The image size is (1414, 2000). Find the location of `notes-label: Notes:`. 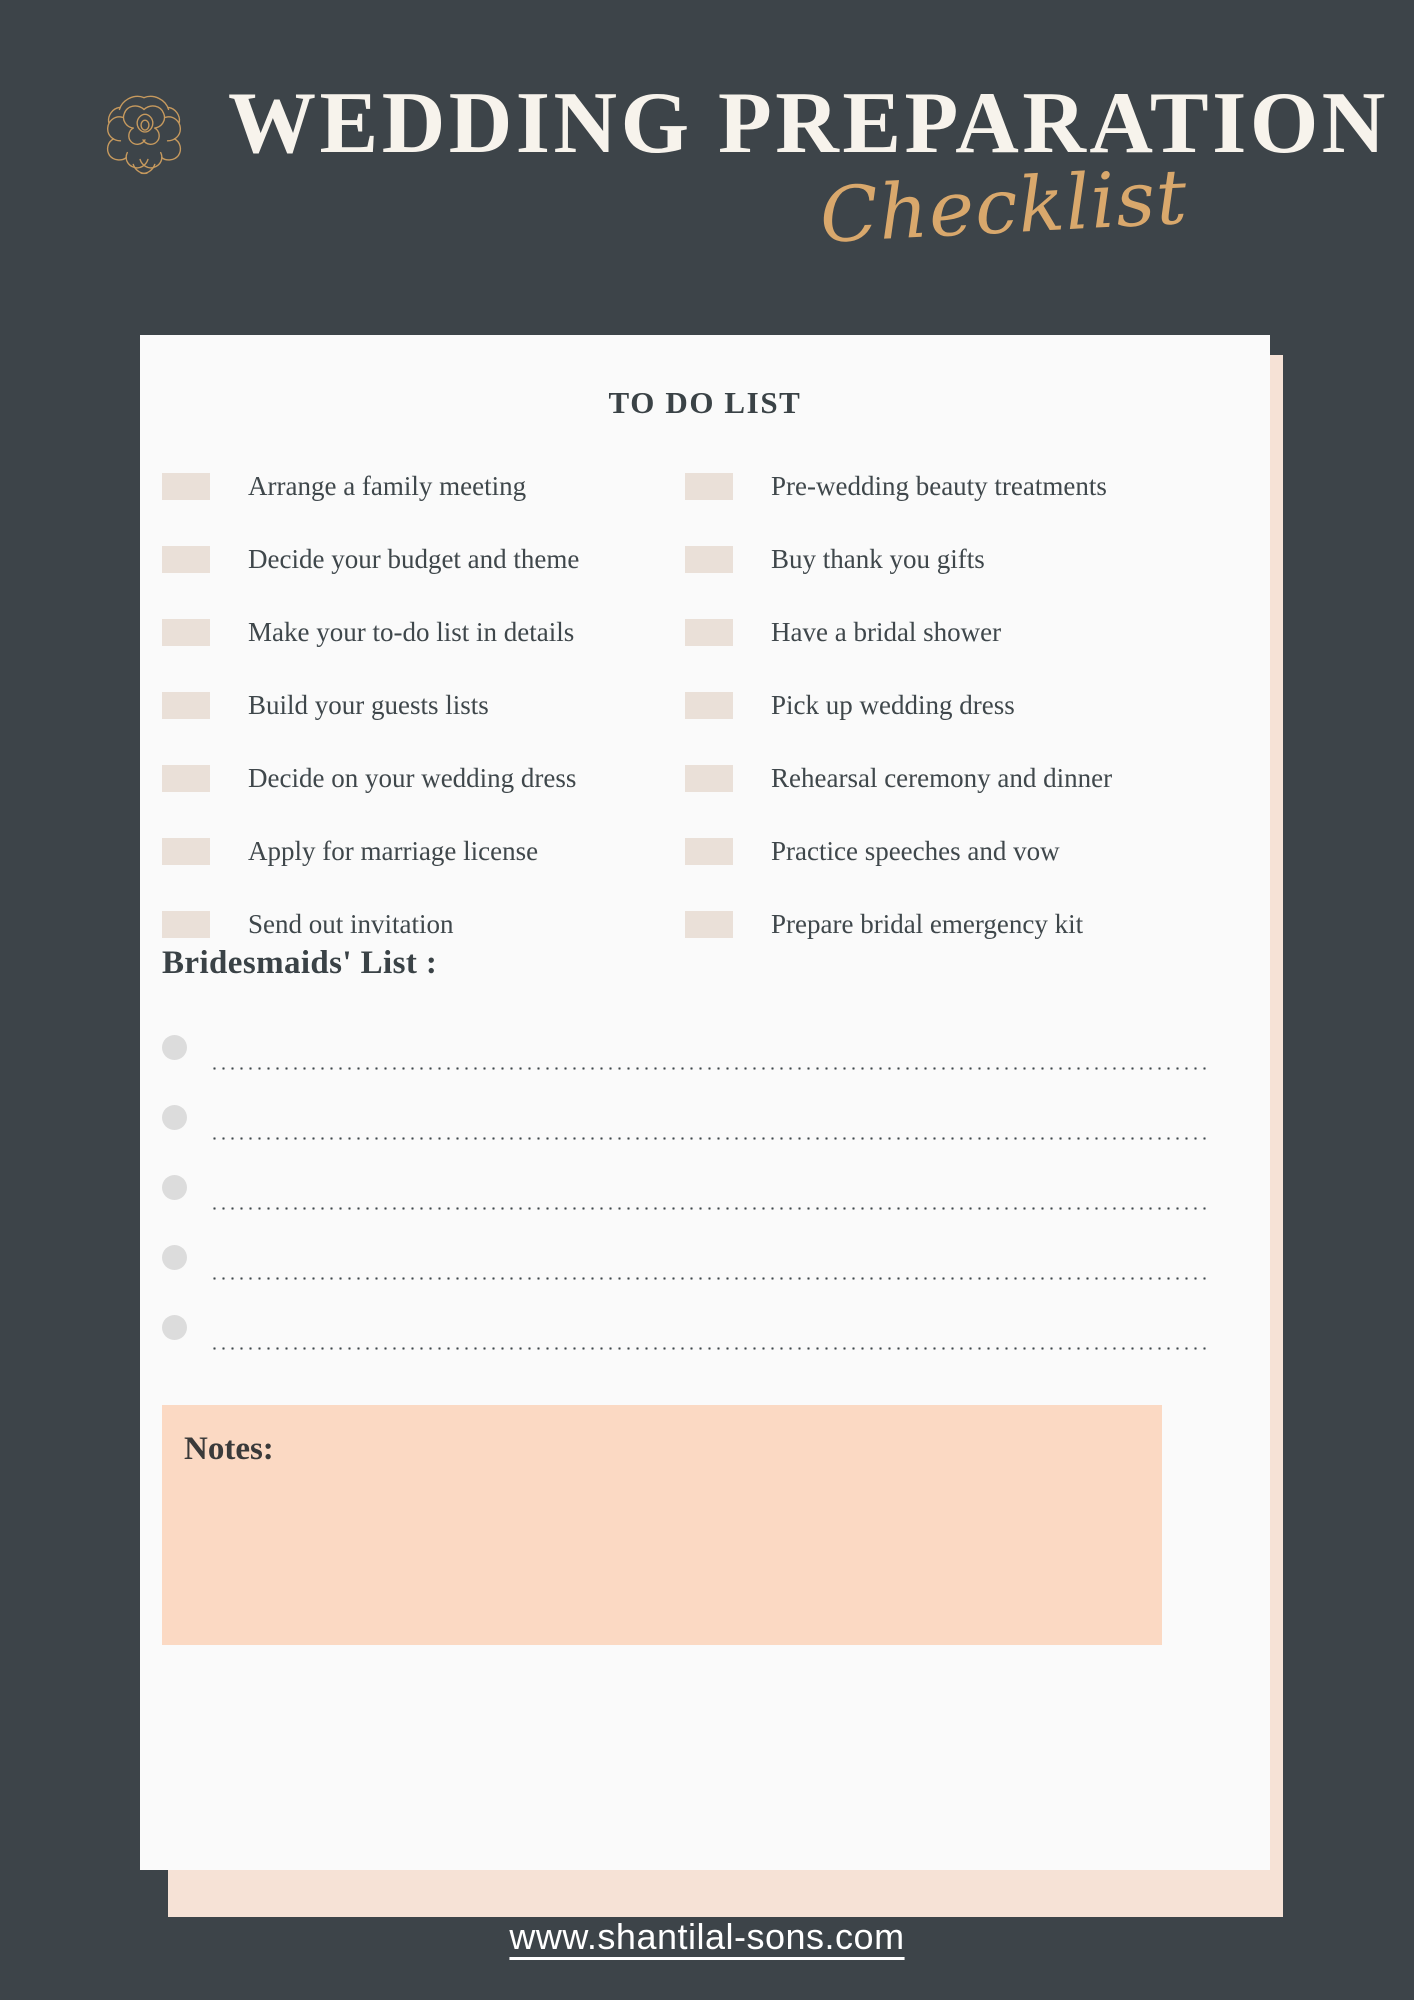

notes-label: Notes: is located at coordinates (229, 1449).